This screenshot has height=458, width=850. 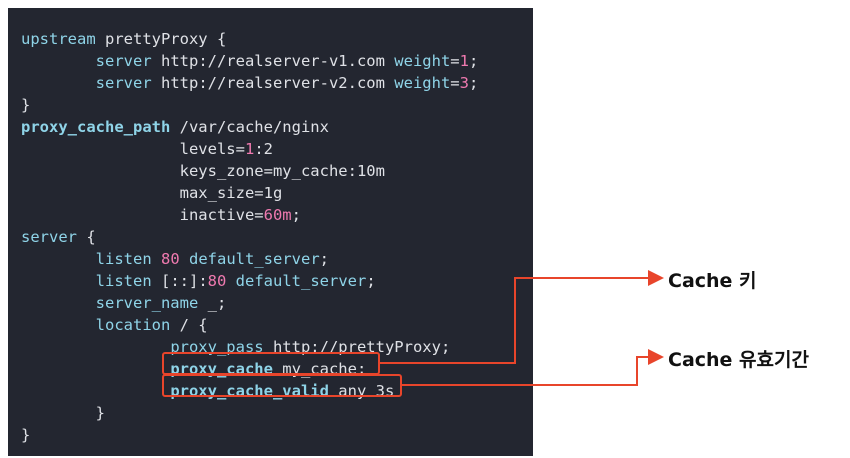 What do you see at coordinates (533, 367) in the screenshot?
I see `cache-valid-arrow` at bounding box center [533, 367].